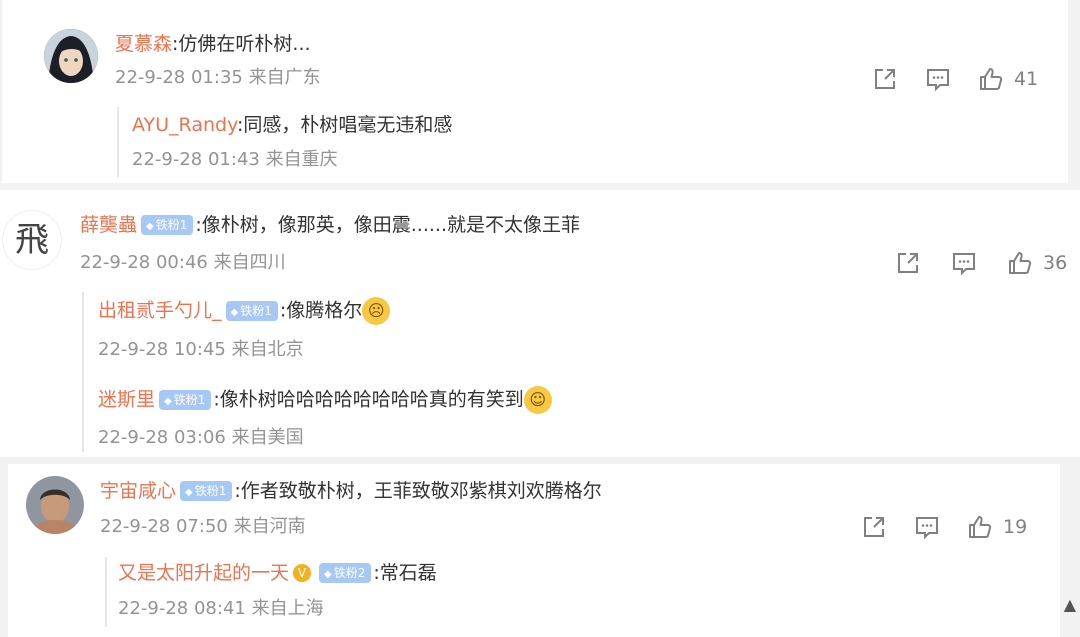 The width and height of the screenshot is (1080, 637). I want to click on username-link: AYU_Randy, so click(184, 125).